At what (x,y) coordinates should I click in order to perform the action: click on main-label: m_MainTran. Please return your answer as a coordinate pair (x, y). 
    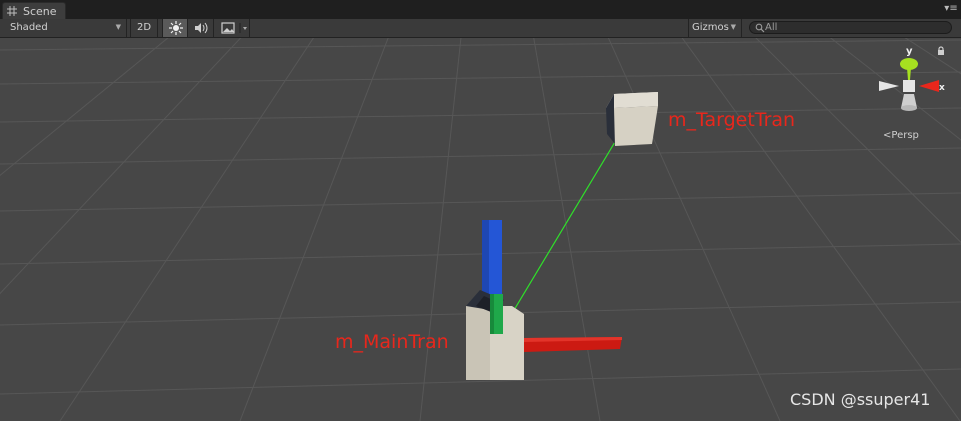
    Looking at the image, I should click on (392, 342).